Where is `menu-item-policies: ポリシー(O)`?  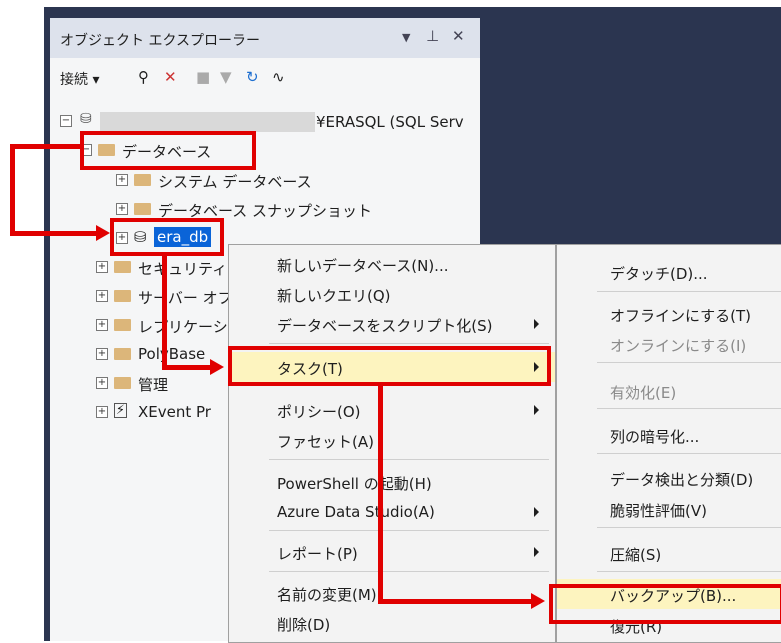
menu-item-policies: ポリシー(O) is located at coordinates (392, 410).